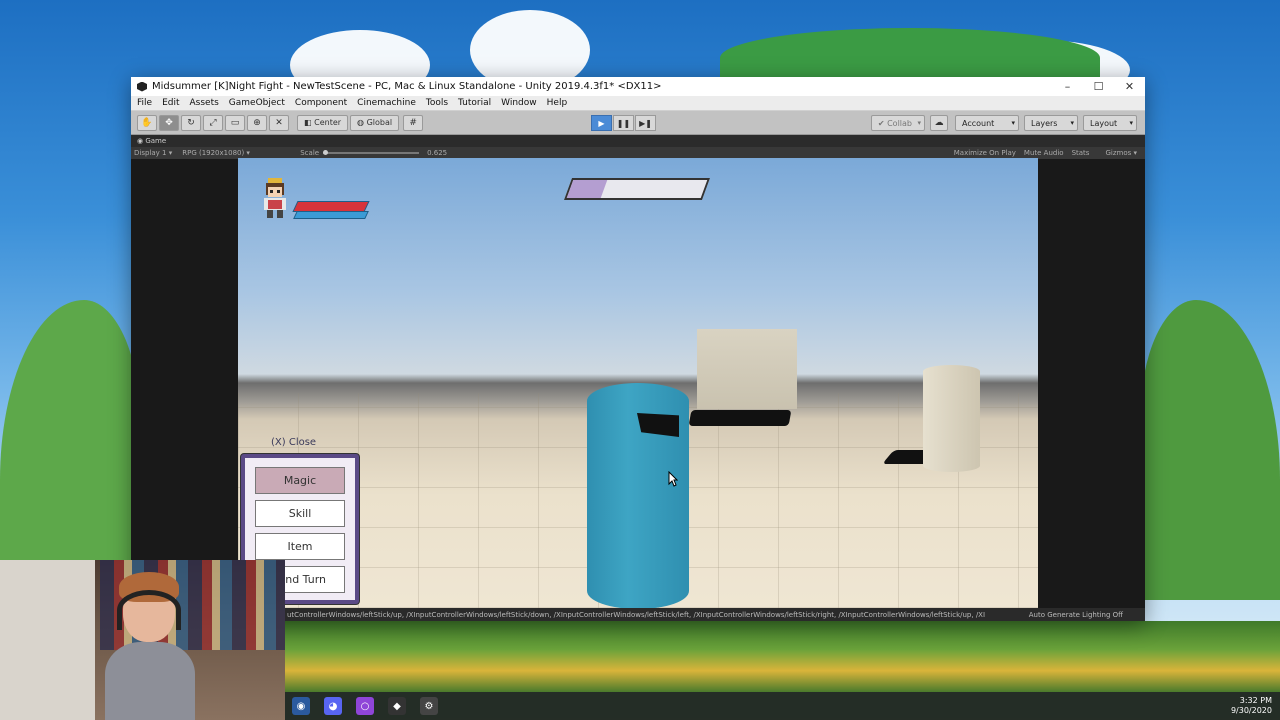 This screenshot has width=1280, height=720. I want to click on system-clock: 3:32 PM 9/30/2020, so click(1251, 706).